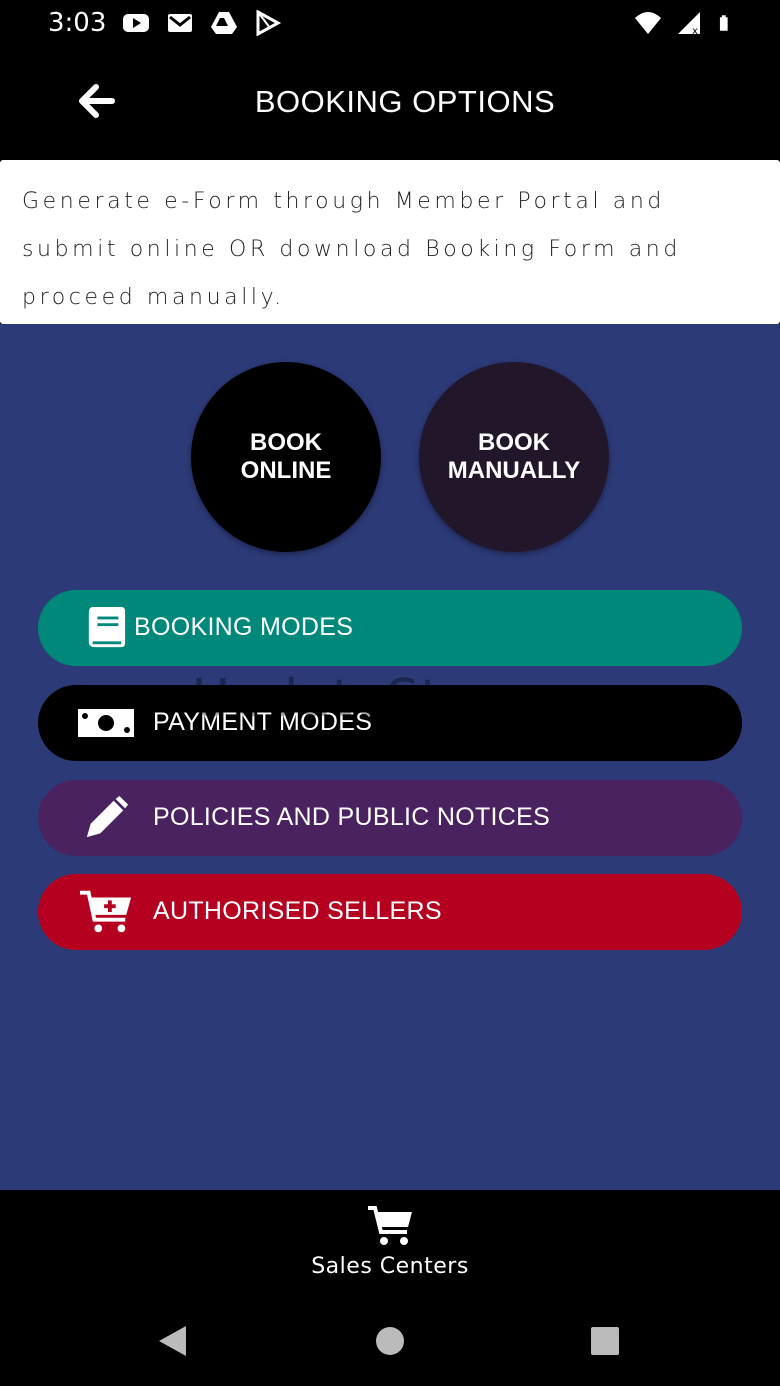 Image resolution: width=780 pixels, height=1386 pixels. What do you see at coordinates (390, 628) in the screenshot?
I see `booking-modes-button: BOOKING MODES` at bounding box center [390, 628].